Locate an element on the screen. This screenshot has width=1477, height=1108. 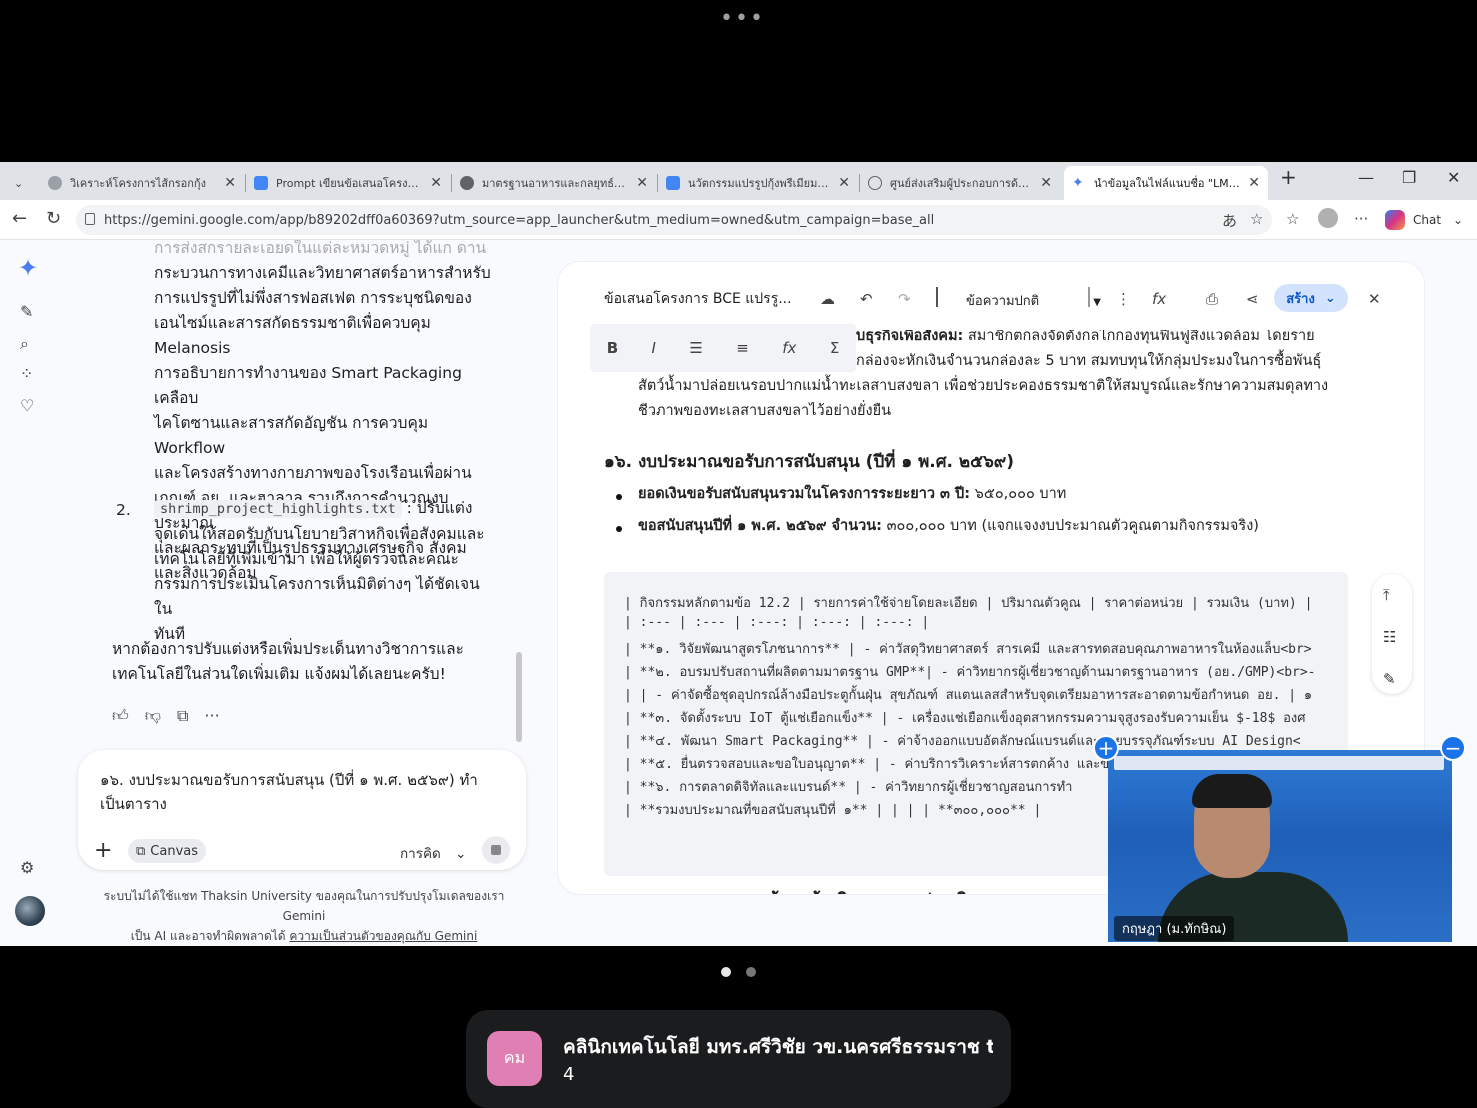
tab-1: วิเคราะห์โครงการไส้กรอกกุ้ง ✕ is located at coordinates (142, 183).